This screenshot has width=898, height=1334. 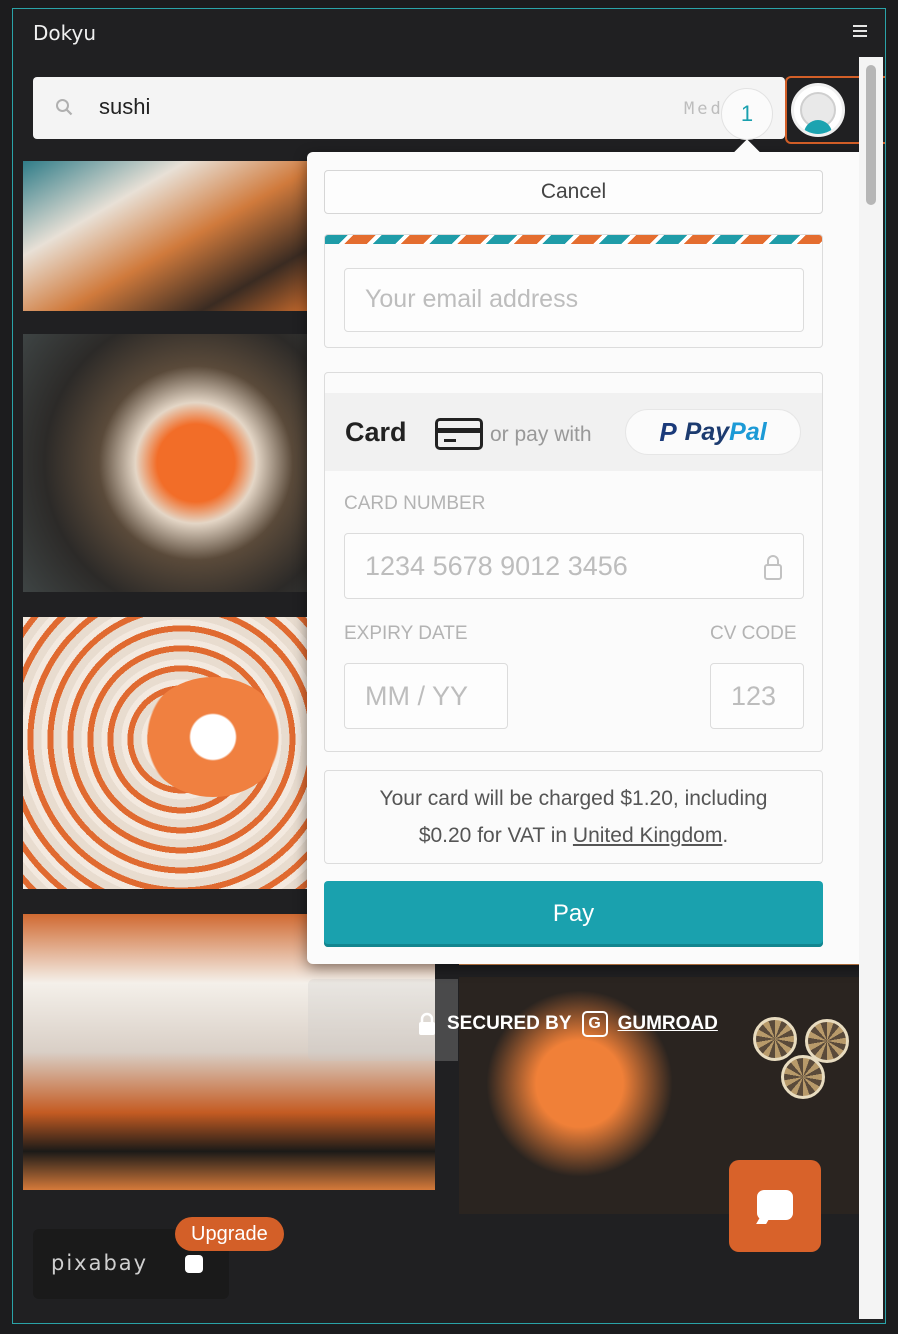 I want to click on scrollbar-thumb, so click(x=871, y=135).